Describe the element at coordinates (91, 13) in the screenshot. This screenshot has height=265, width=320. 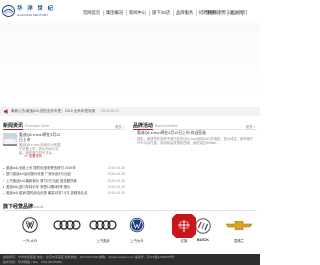
I see `nav-item-home: 官网首页` at that location.